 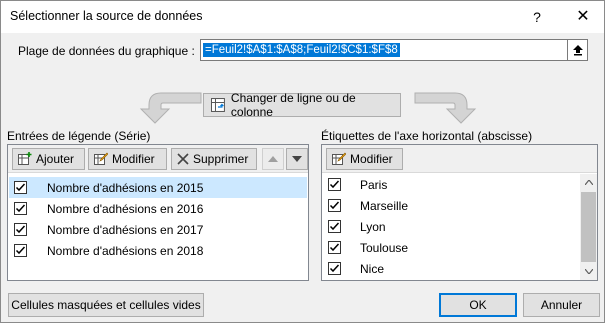 I want to click on legend-series-row: Nombre d'adhésions en 2018, so click(x=158, y=250).